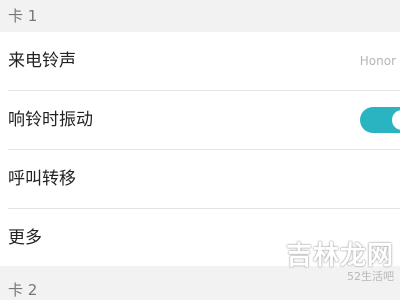  I want to click on vibrate-on-ring-label: 响铃时振动, so click(50, 120).